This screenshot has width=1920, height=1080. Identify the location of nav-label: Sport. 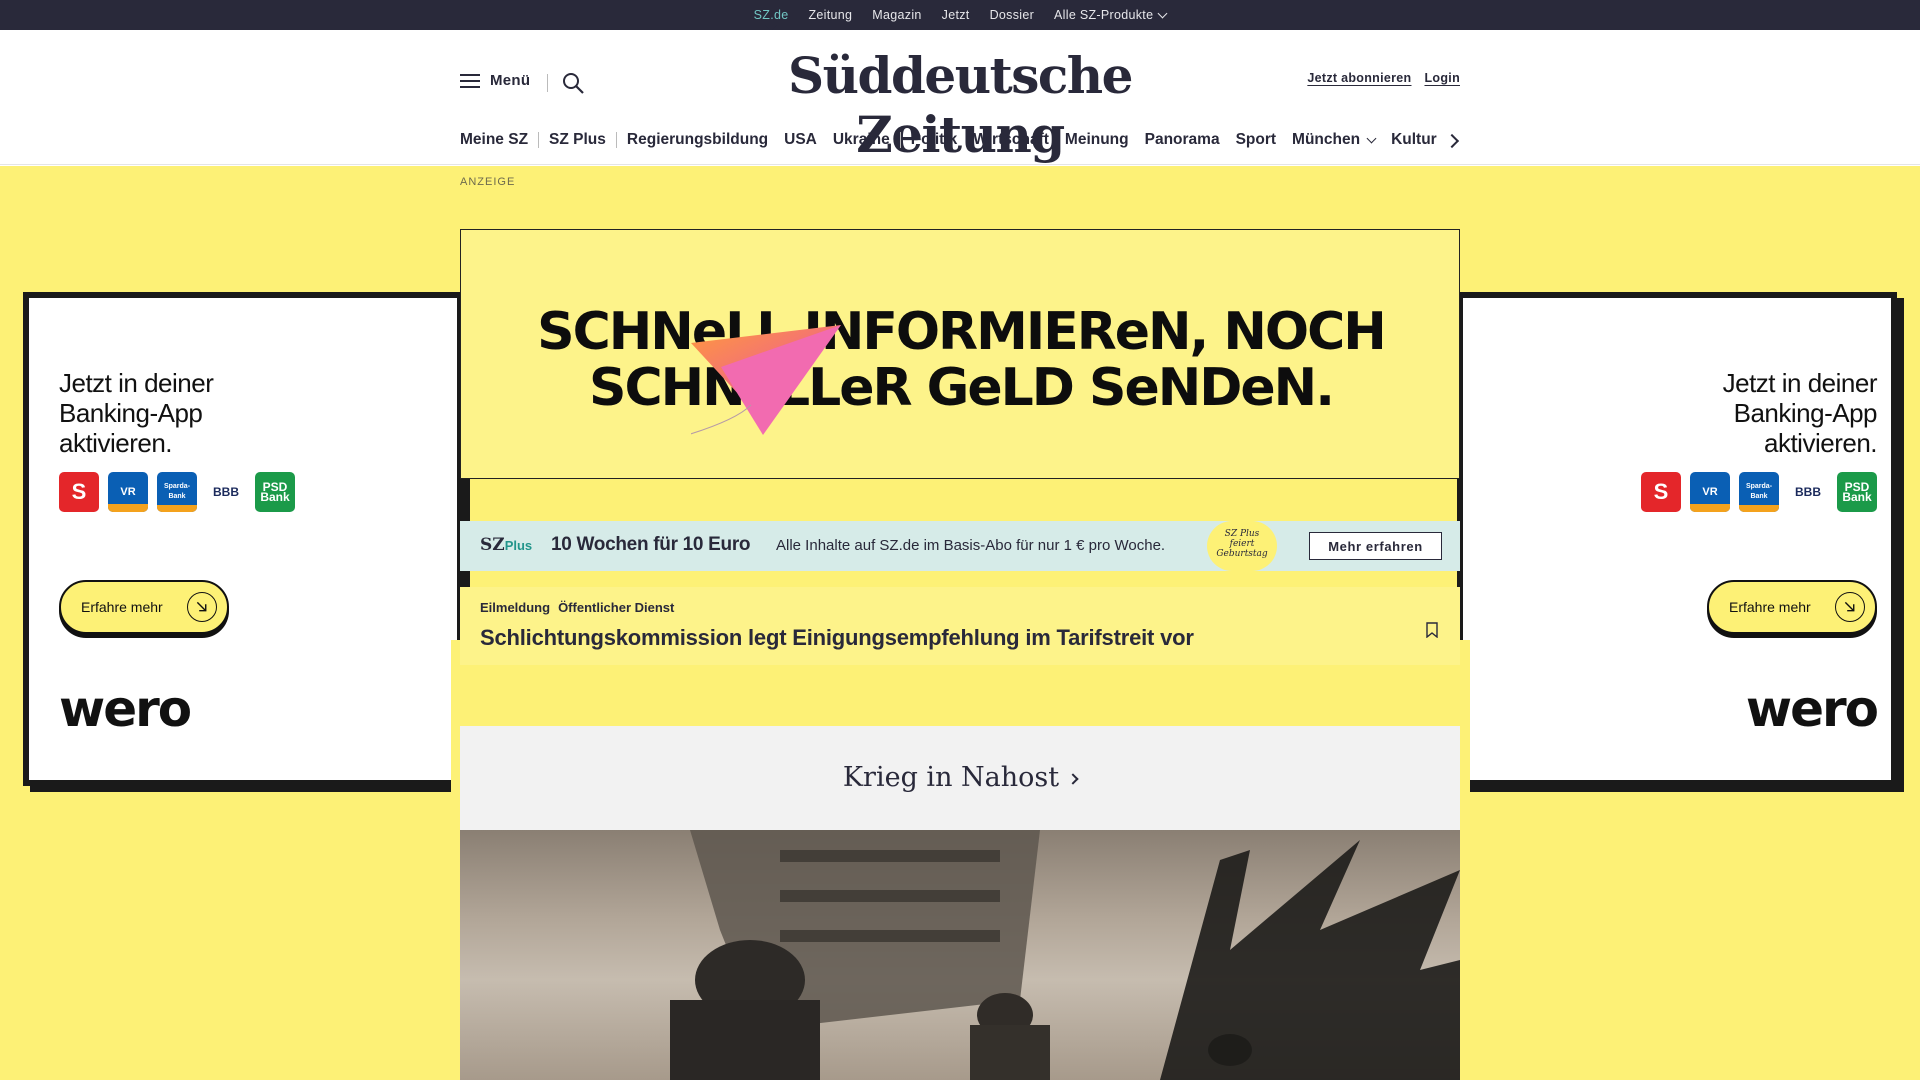
(1256, 139).